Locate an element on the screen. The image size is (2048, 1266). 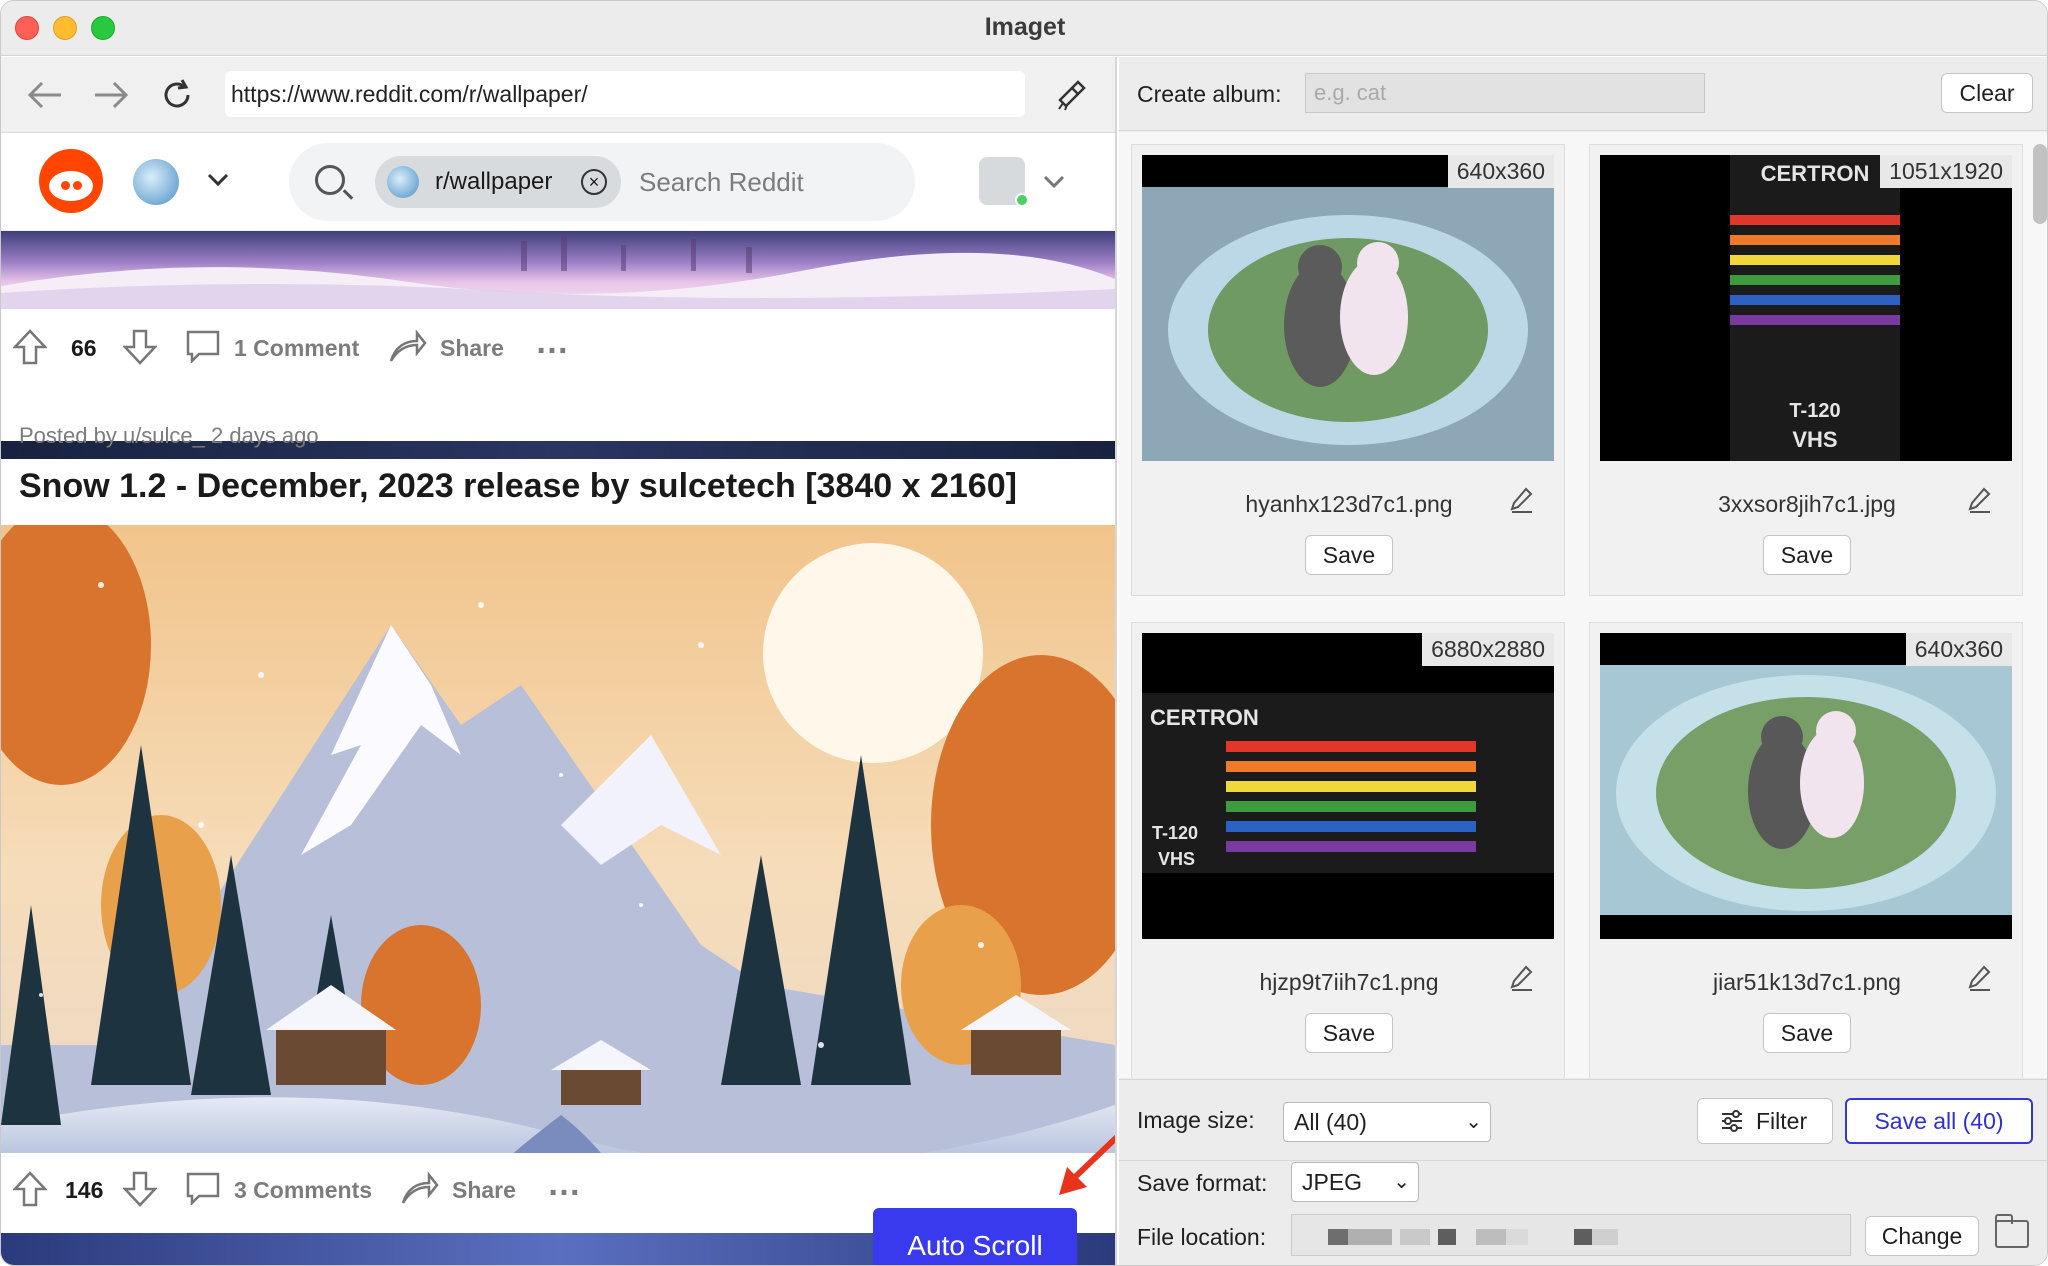
community-avatar is located at coordinates (156, 182).